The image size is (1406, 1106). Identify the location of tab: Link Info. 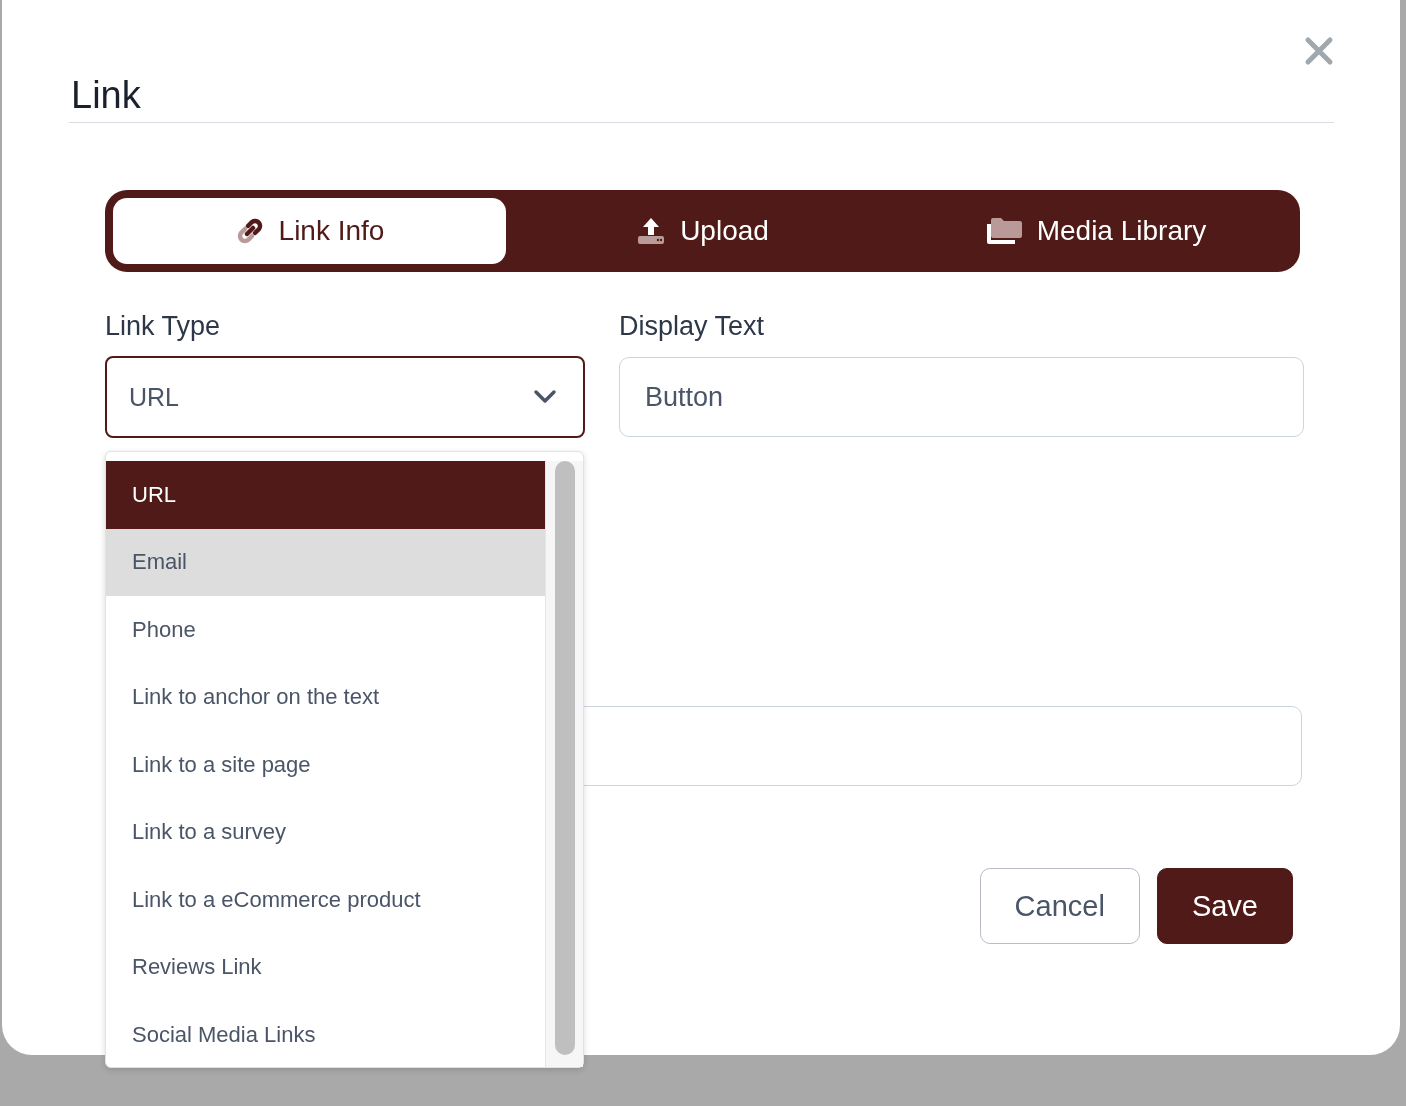
(309, 231).